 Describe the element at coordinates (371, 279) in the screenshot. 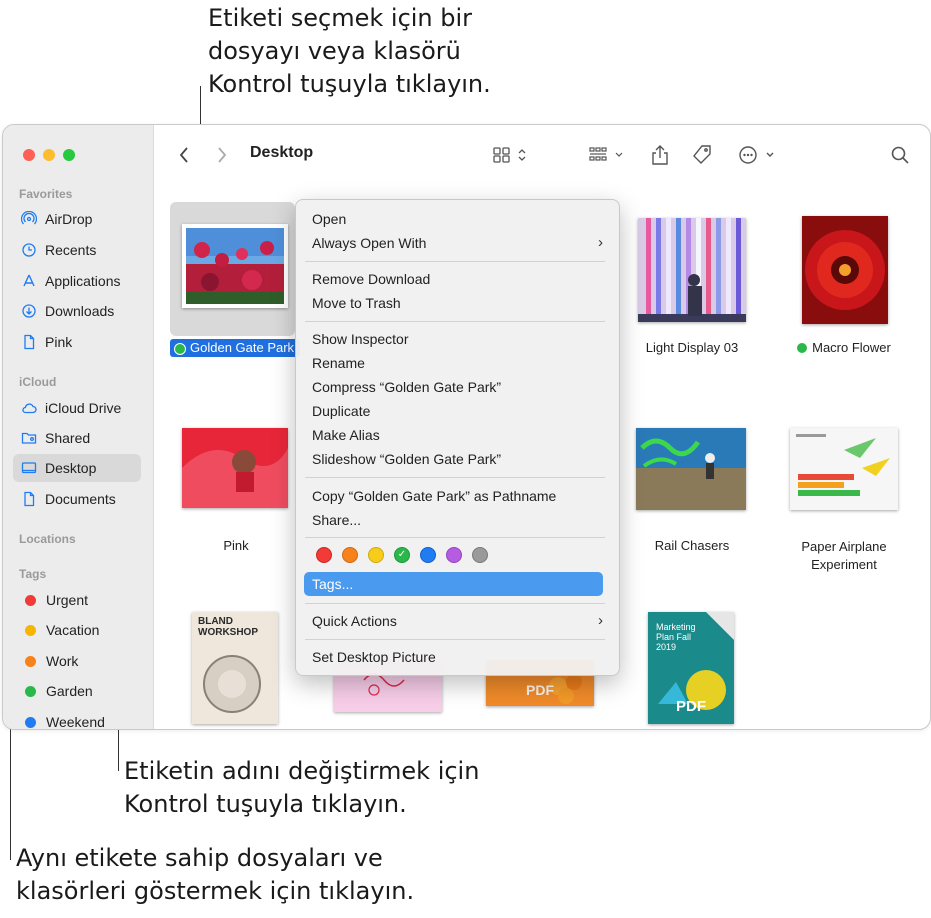

I see `menu-item-remove-download: Remove Download` at that location.